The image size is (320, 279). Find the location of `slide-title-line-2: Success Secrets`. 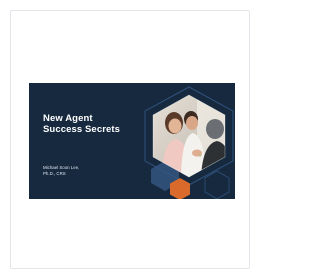

slide-title-line-2: Success Secrets is located at coordinates (82, 129).